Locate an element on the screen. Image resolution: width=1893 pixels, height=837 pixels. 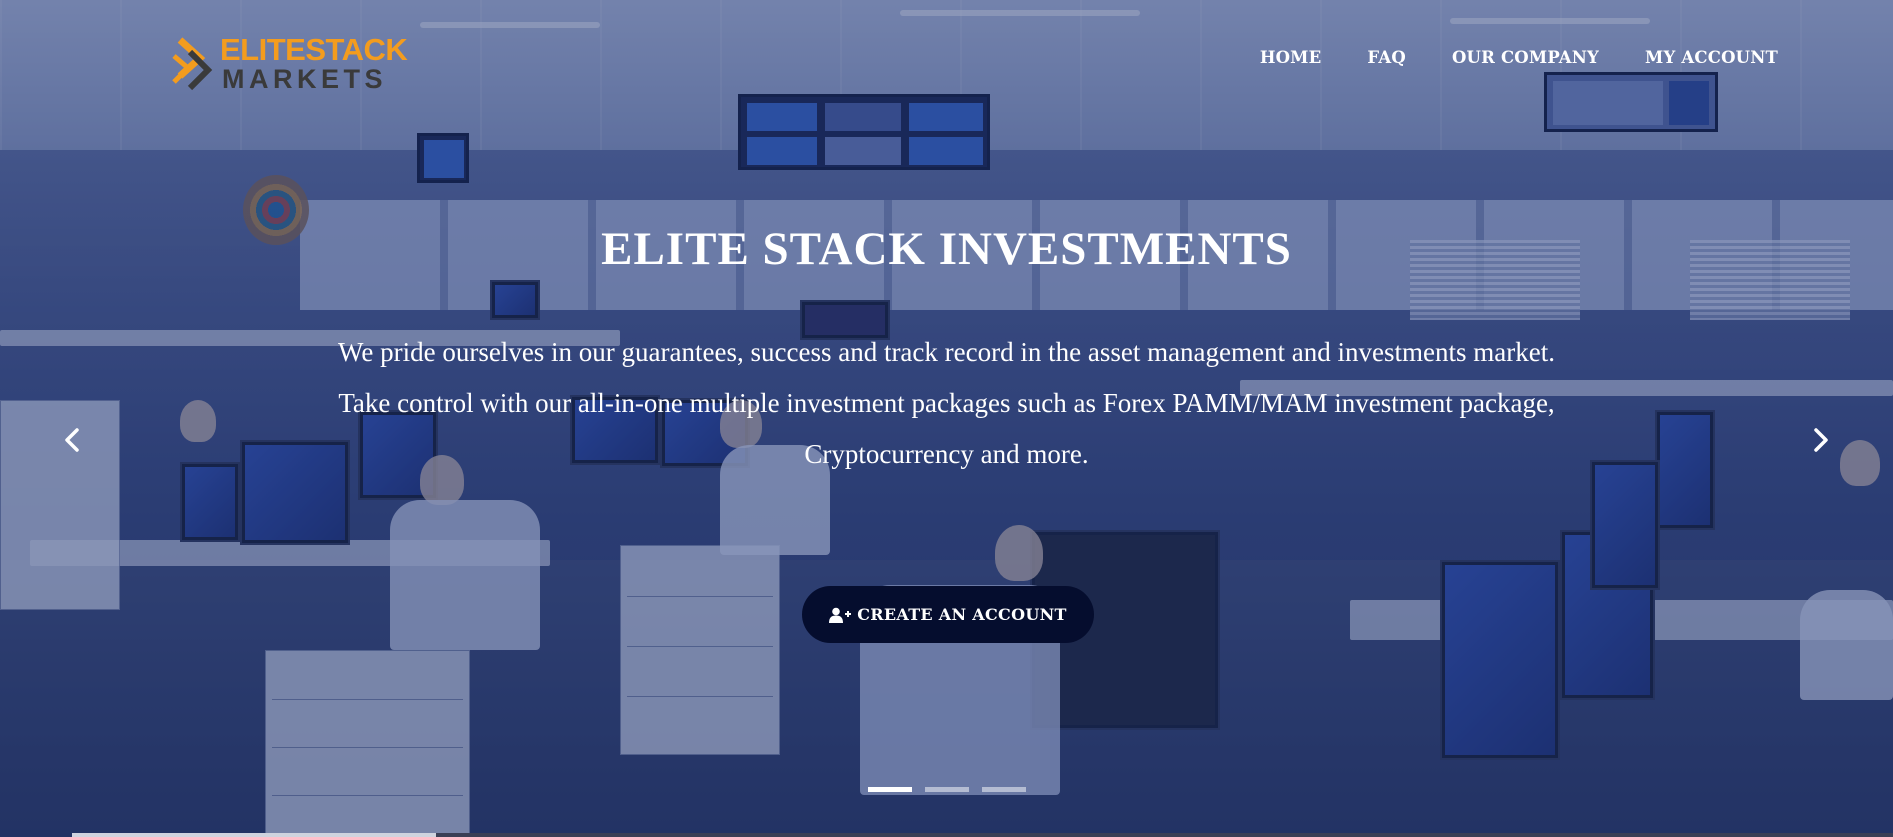
nav-faq: FAQ is located at coordinates (1386, 57).